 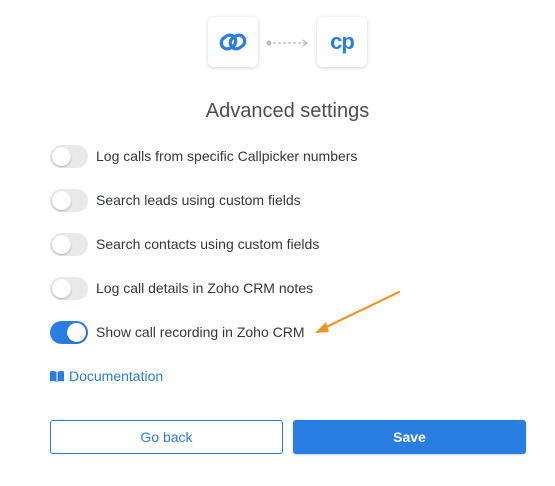 I want to click on setting-row-show-recording: Show call recording in Zoho CRM, so click(x=177, y=332).